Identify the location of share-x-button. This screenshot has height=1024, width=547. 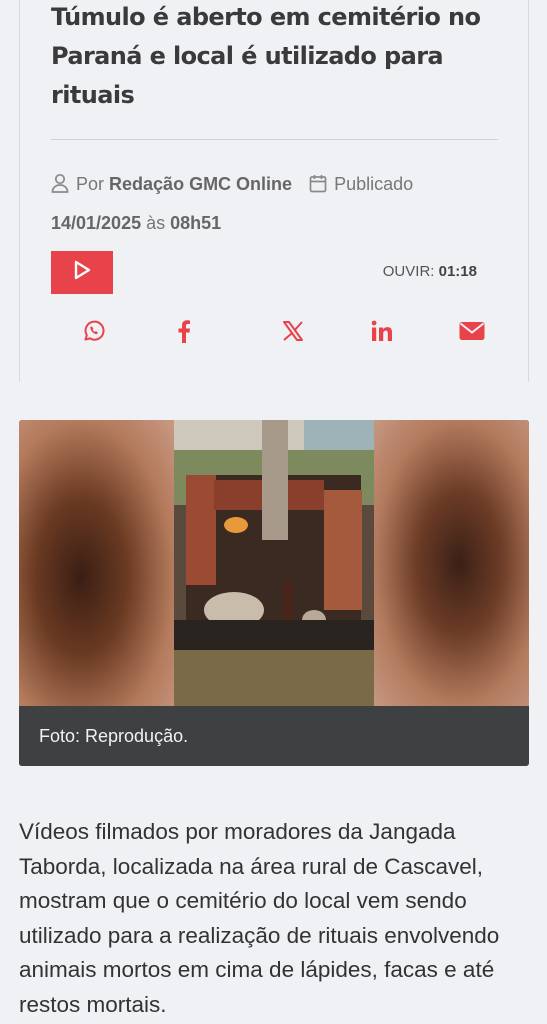
(293, 333).